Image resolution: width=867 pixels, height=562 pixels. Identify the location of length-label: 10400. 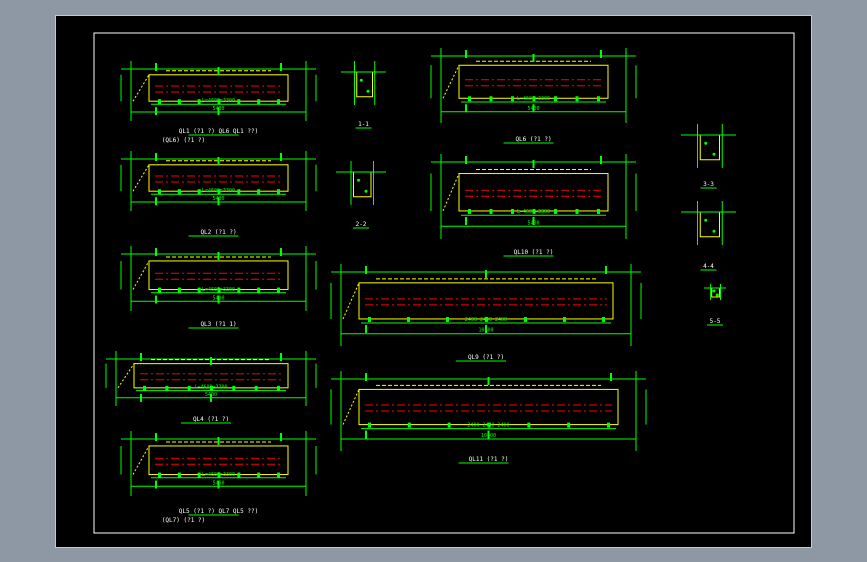
(485, 331).